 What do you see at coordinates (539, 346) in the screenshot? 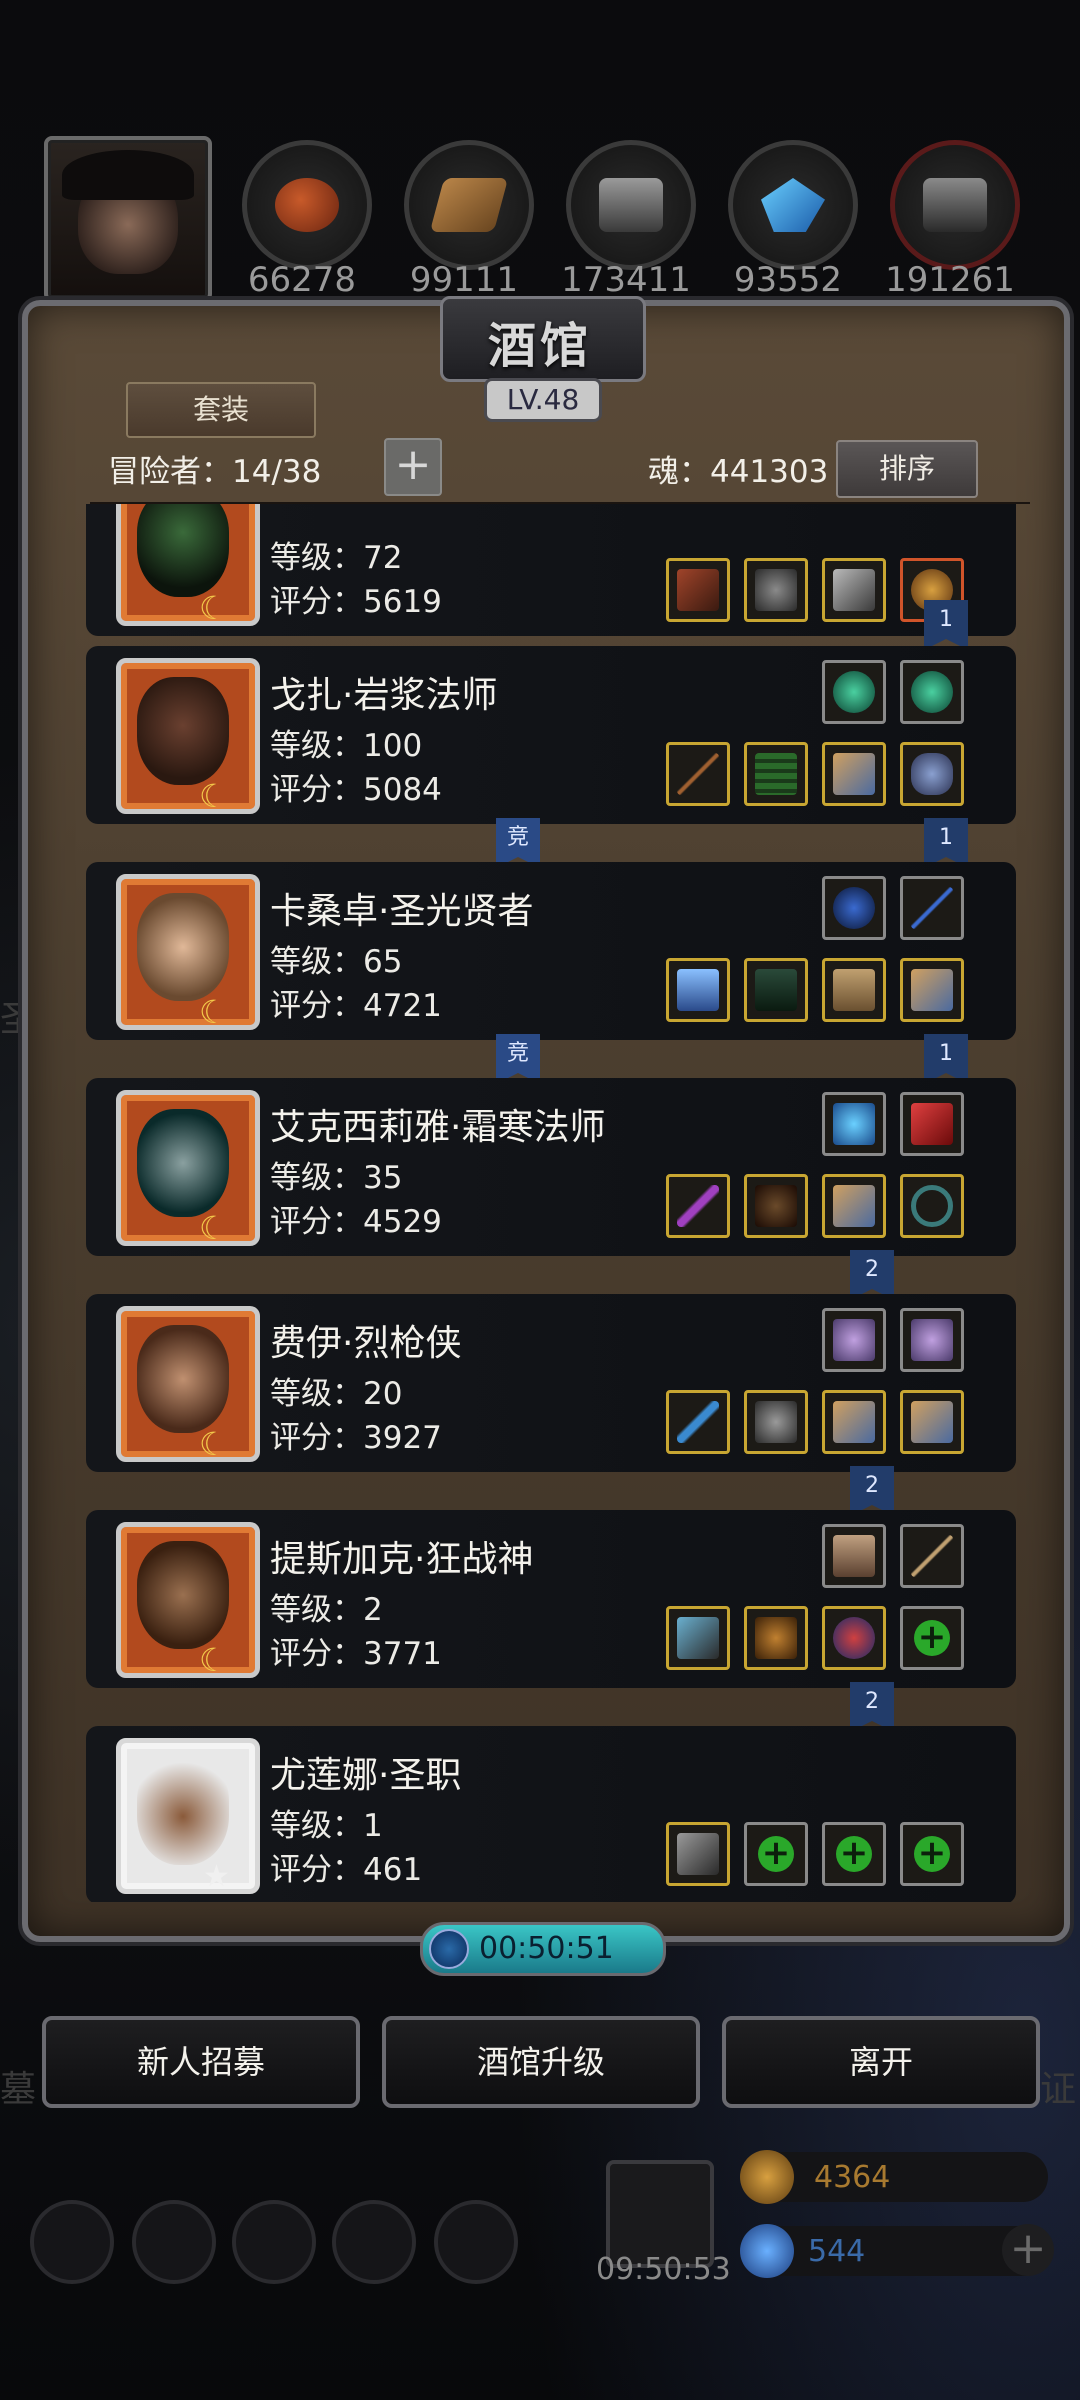
I see `panel-title: 酒馆` at bounding box center [539, 346].